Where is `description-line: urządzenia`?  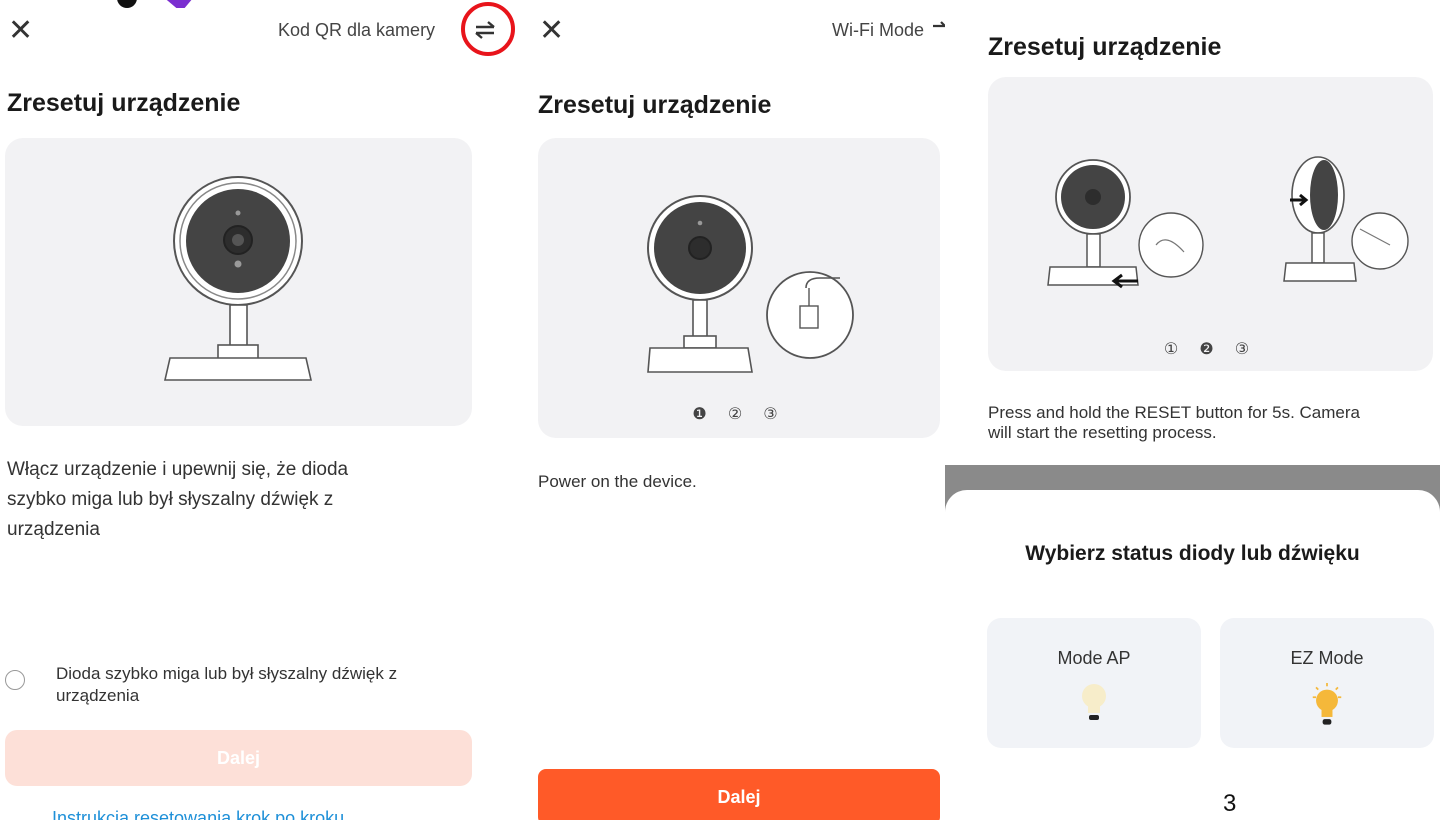 description-line: urządzenia is located at coordinates (53, 529).